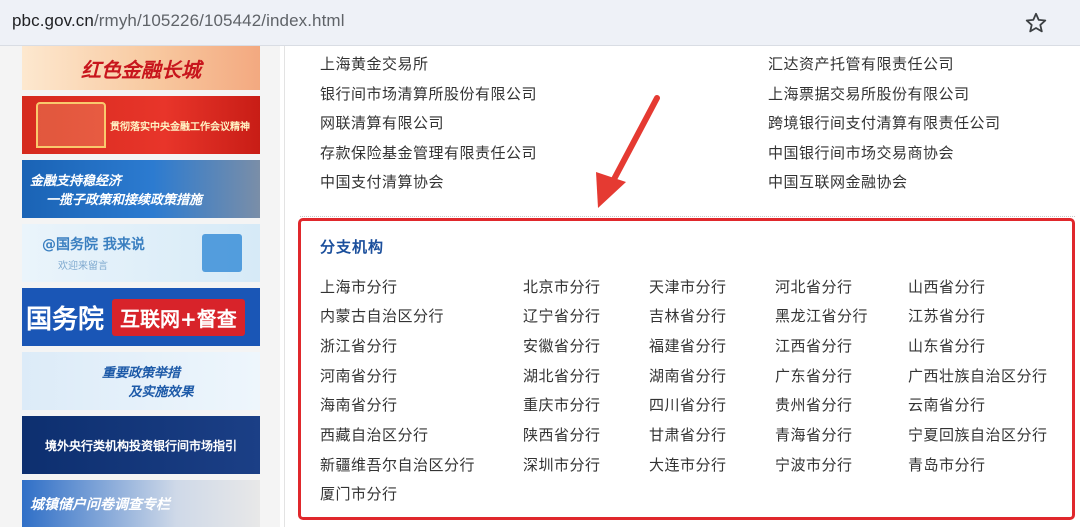  Describe the element at coordinates (359, 375) in the screenshot. I see `branch-link: 河南省分行` at that location.